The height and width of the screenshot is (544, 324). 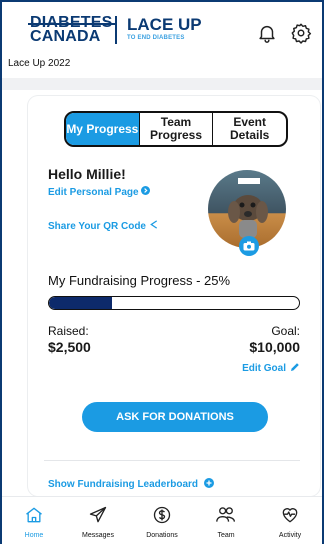 I want to click on section-divider, so click(x=162, y=84).